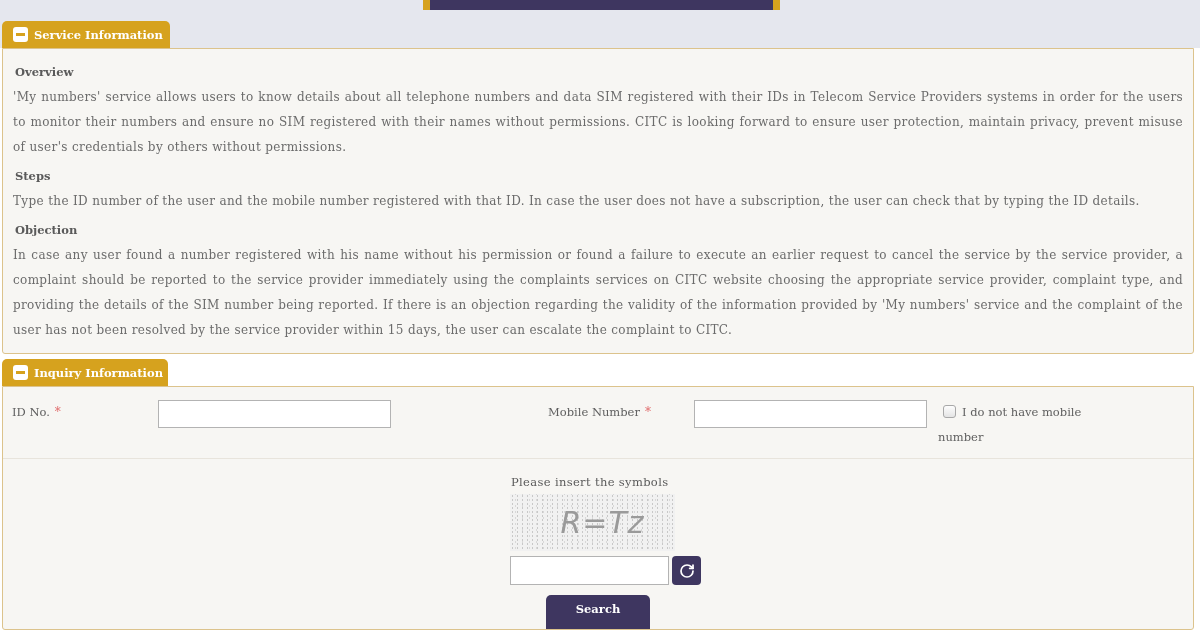 Image resolution: width=1200 pixels, height=630 pixels. Describe the element at coordinates (592, 522) in the screenshot. I see `captcha-image: R=Tz` at that location.